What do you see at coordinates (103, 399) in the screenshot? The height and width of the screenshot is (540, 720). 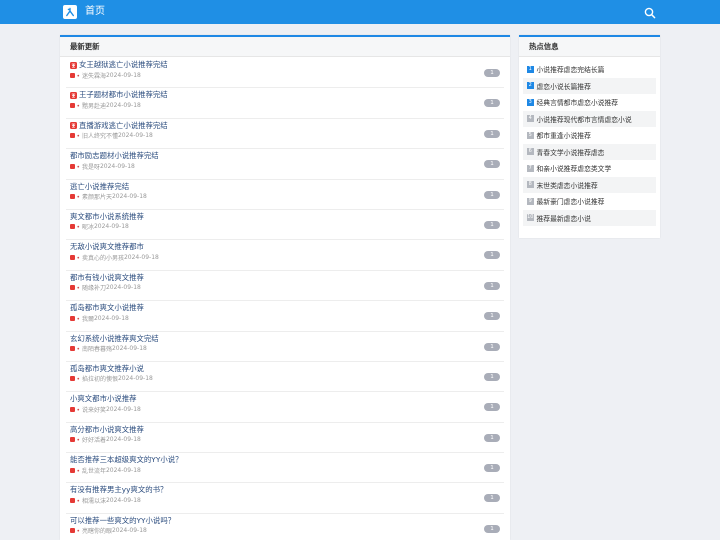 I see `latest-item-title: 小爽文都市小说推荐` at bounding box center [103, 399].